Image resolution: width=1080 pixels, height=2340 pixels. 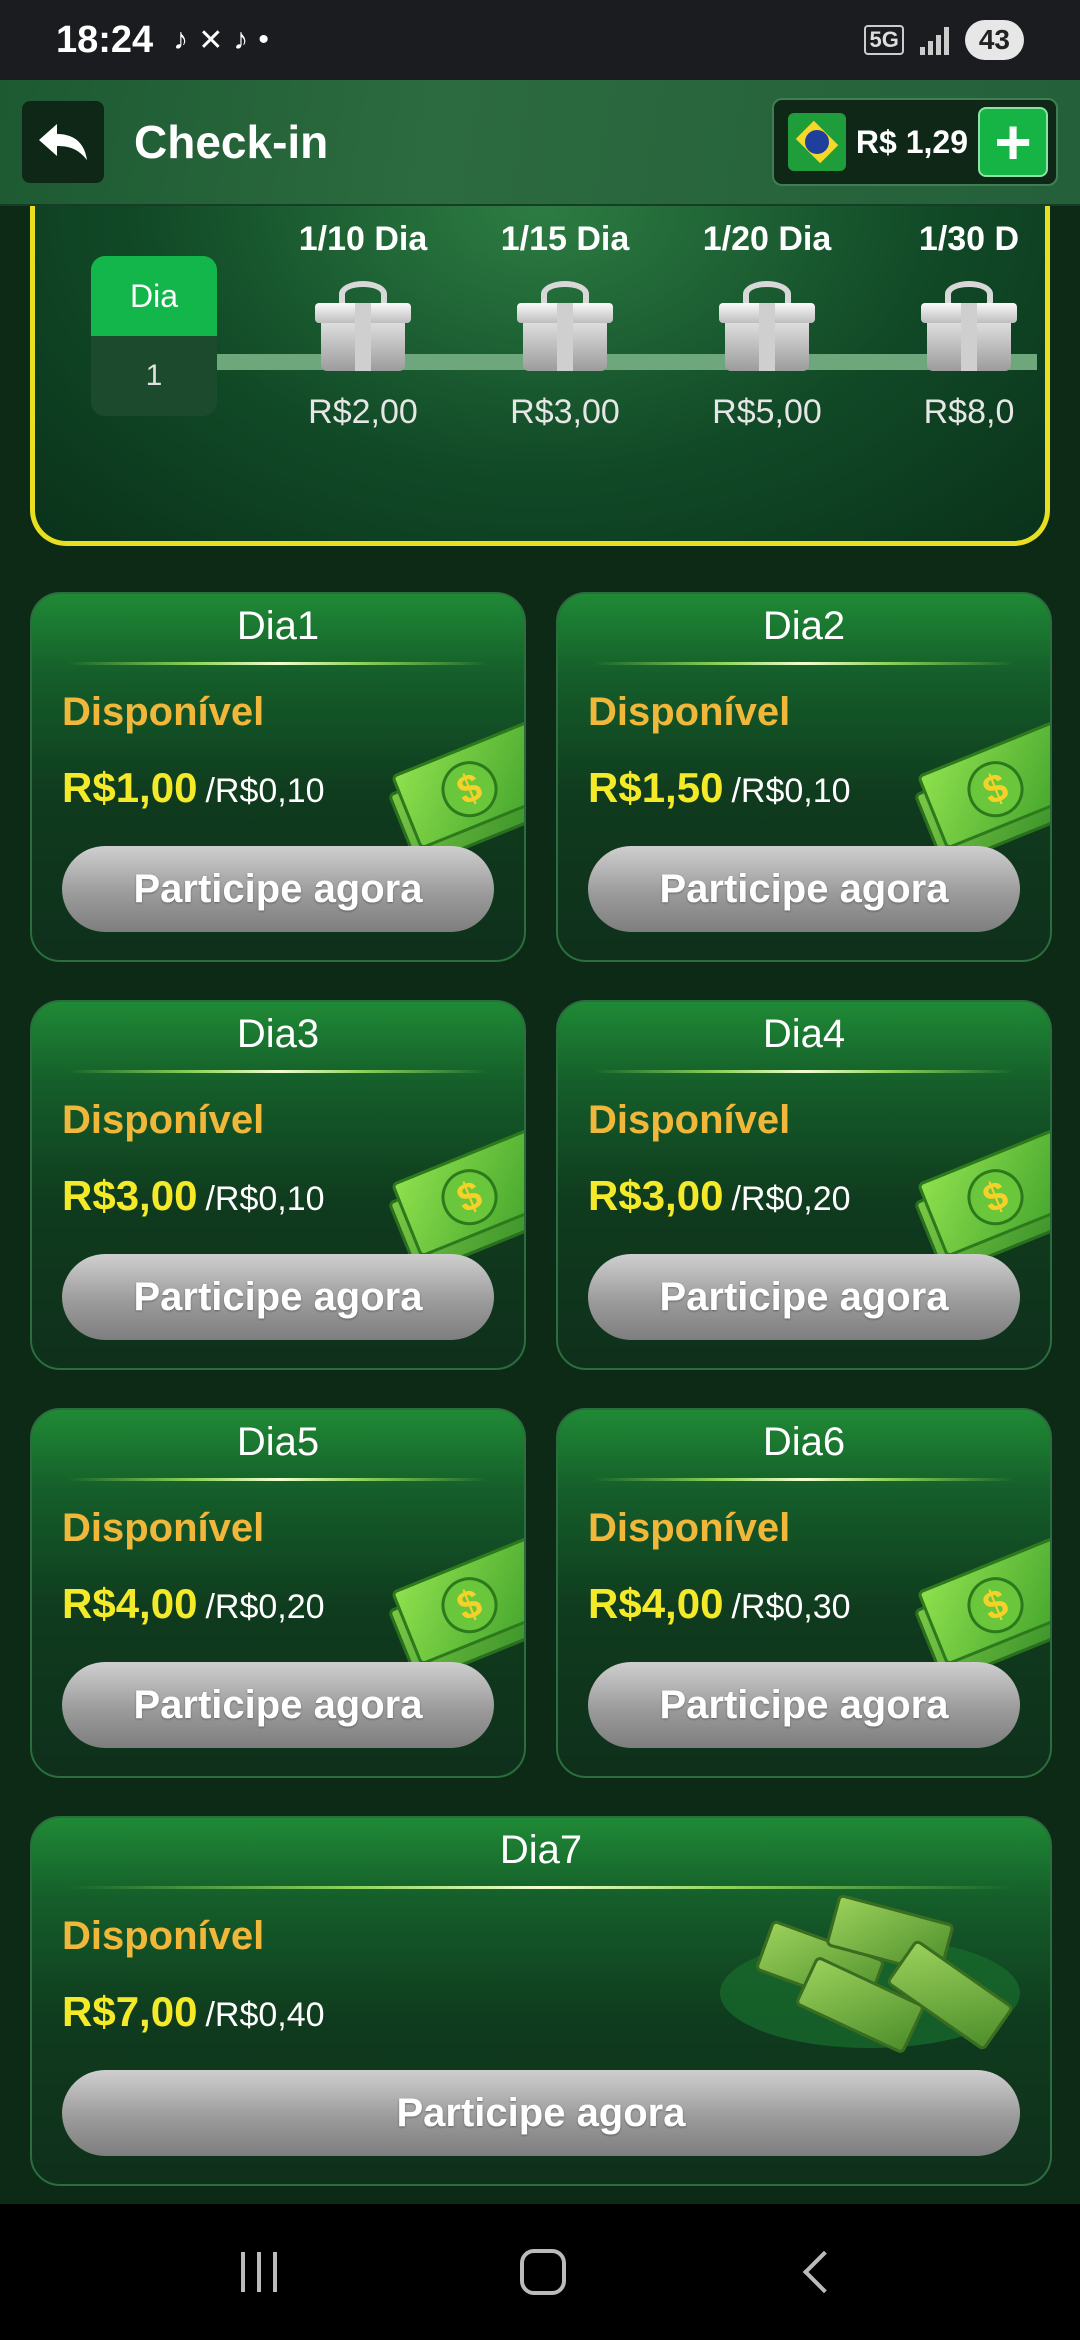 I want to click on card-day-title: Dia5, so click(x=278, y=1442).